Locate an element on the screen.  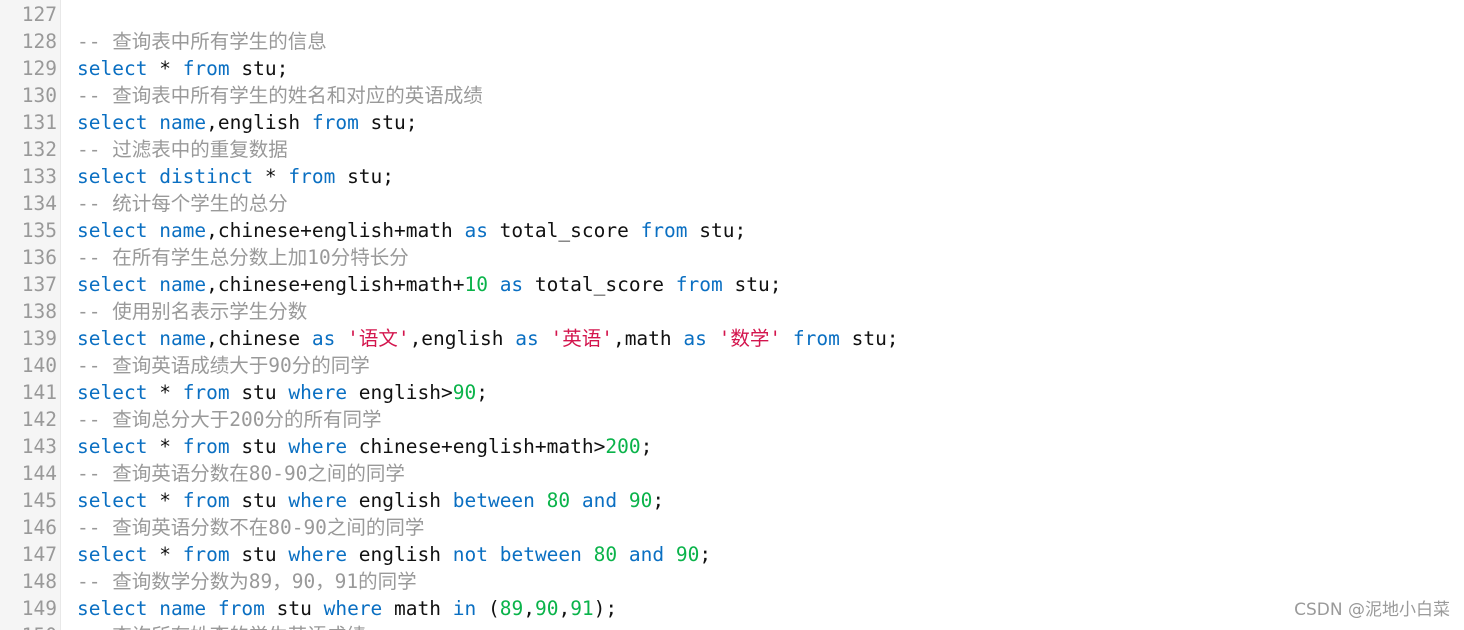
code-text: -- 查询表中所有学生的姓名和对应的英语成绩 is located at coordinates (280, 95).